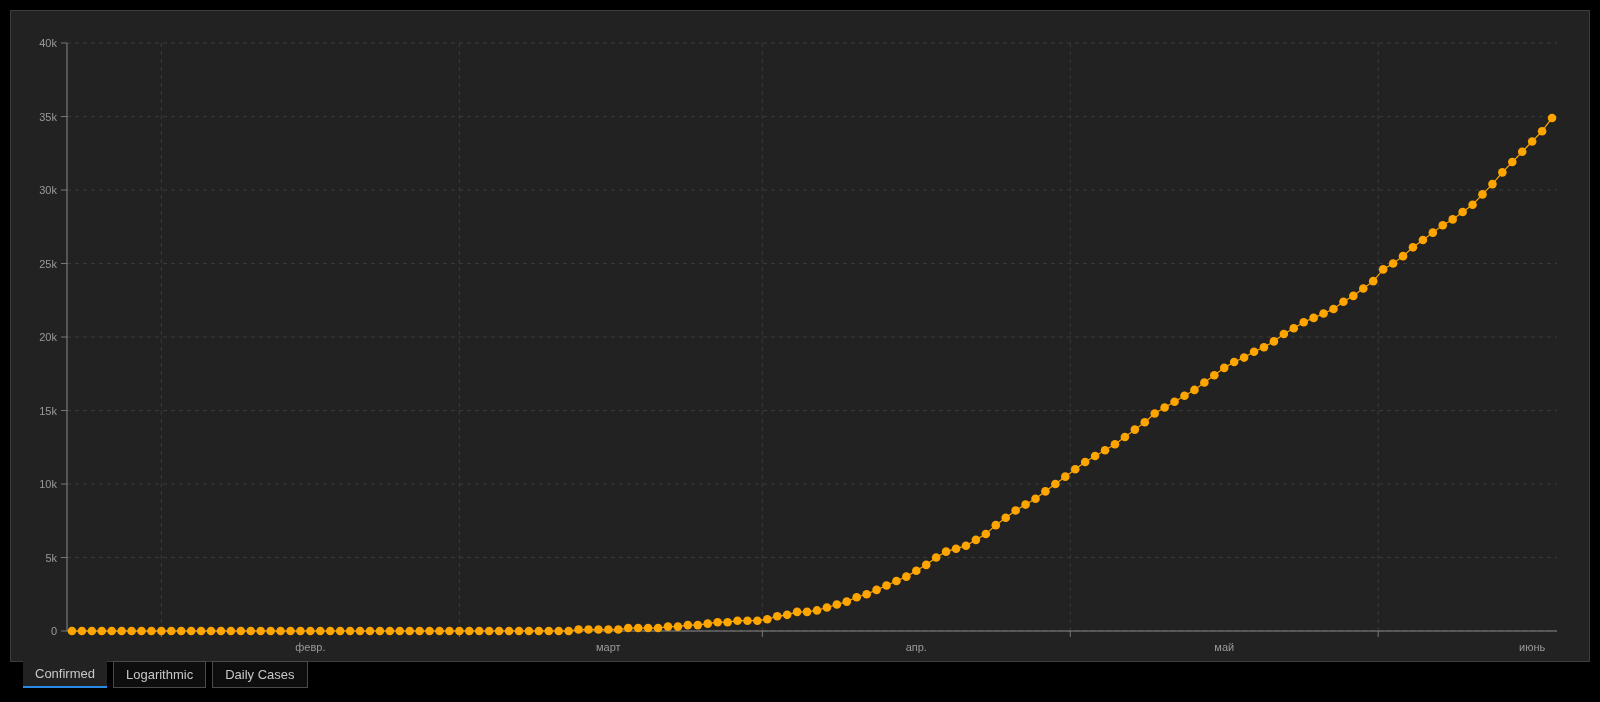  Describe the element at coordinates (51, 557) in the screenshot. I see `y-tick-label: 5k` at that location.